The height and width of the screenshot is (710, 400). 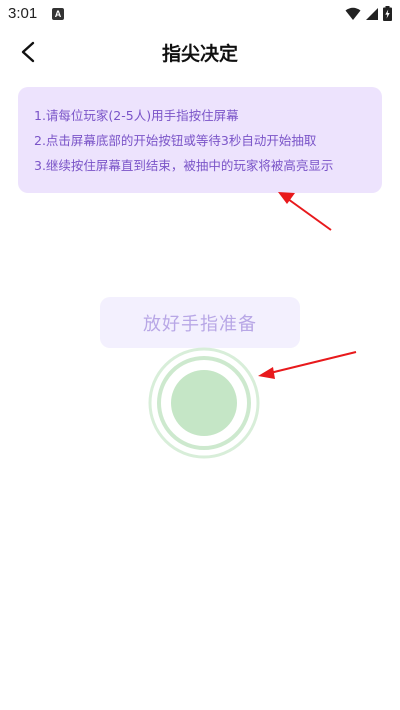 What do you see at coordinates (175, 140) in the screenshot?
I see `instruction-line-2: 2.点击屏幕底部的开始按钮或等待3秒自动开始抽取` at bounding box center [175, 140].